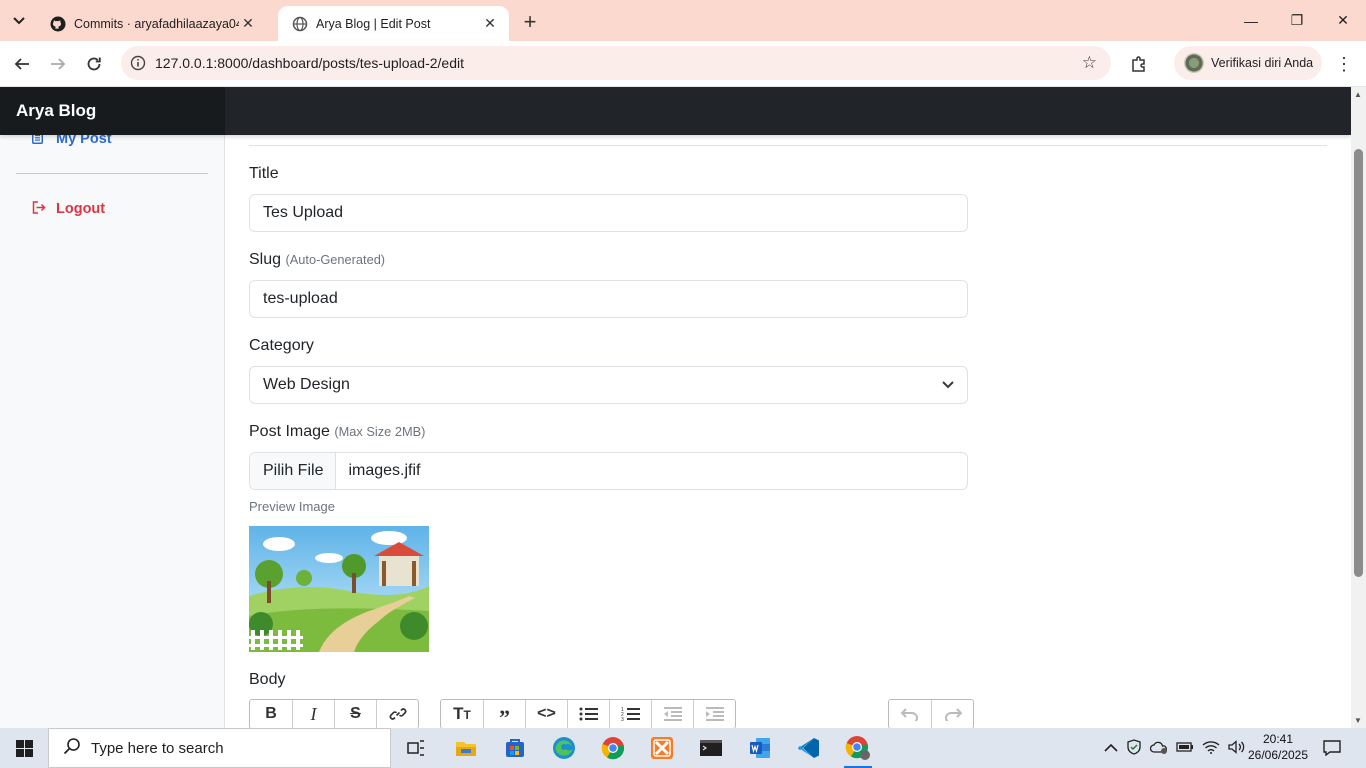 Image resolution: width=1366 pixels, height=768 pixels. What do you see at coordinates (335, 259) in the screenshot?
I see `slug-hint: (Auto-Generated)` at bounding box center [335, 259].